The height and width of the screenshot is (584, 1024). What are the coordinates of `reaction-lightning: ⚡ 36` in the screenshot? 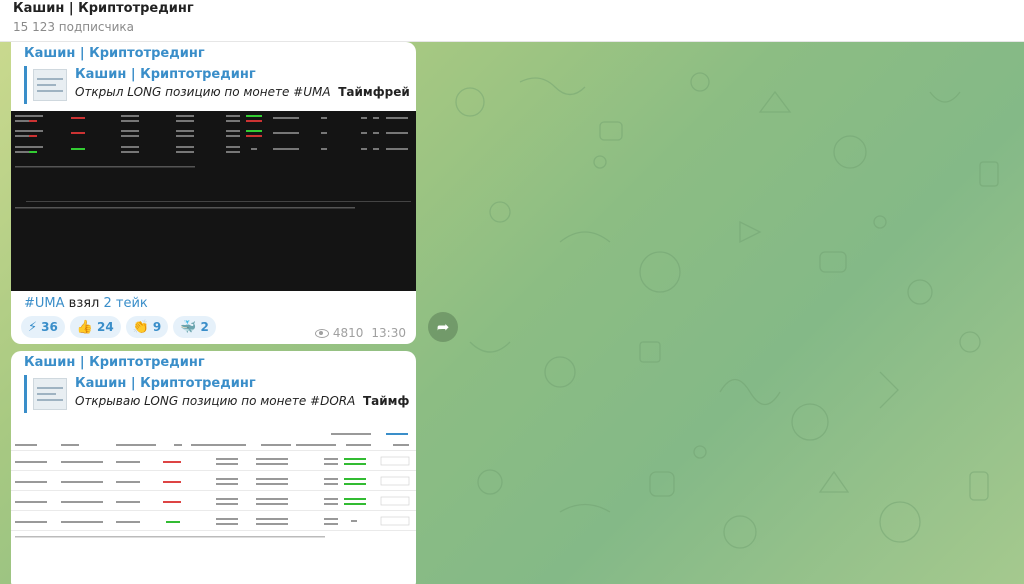 It's located at (43, 327).